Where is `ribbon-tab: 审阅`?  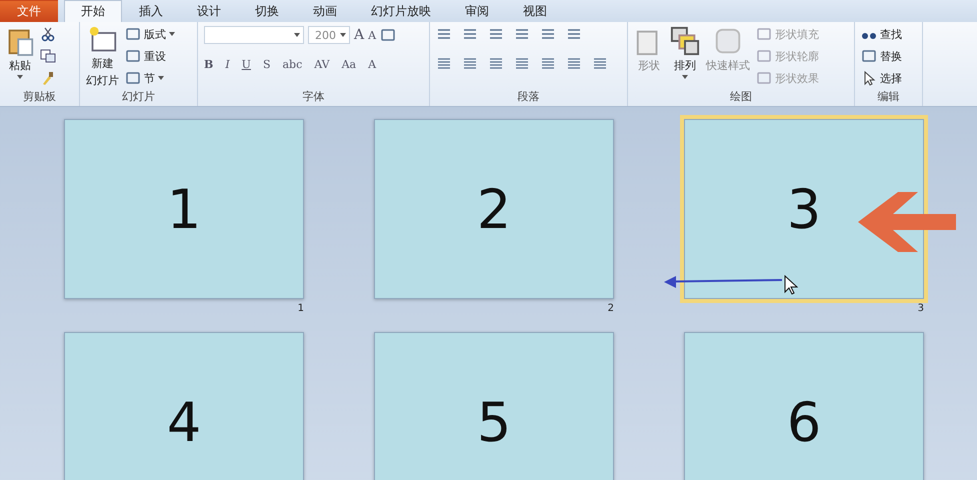 ribbon-tab: 审阅 is located at coordinates (477, 11).